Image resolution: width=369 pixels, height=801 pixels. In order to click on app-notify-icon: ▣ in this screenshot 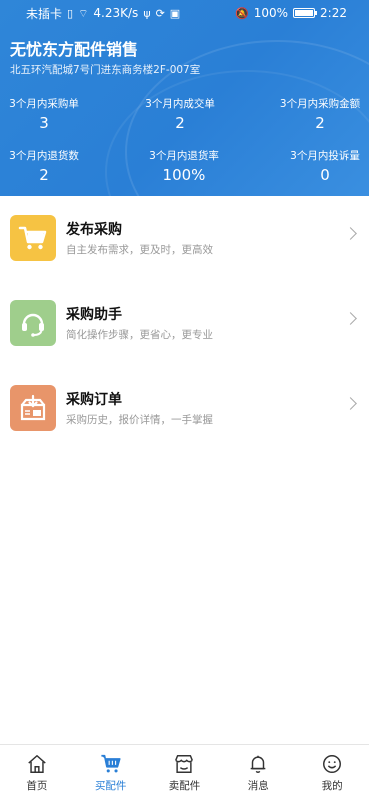, I will do `click(175, 13)`.